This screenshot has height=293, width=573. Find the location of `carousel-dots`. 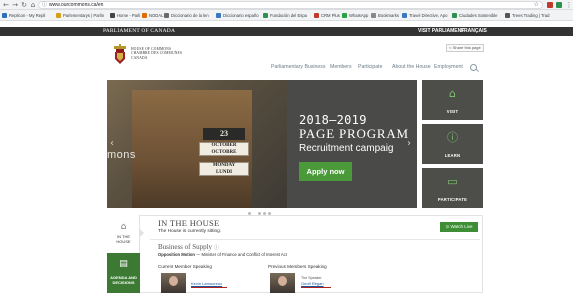

carousel-dots is located at coordinates (260, 208).